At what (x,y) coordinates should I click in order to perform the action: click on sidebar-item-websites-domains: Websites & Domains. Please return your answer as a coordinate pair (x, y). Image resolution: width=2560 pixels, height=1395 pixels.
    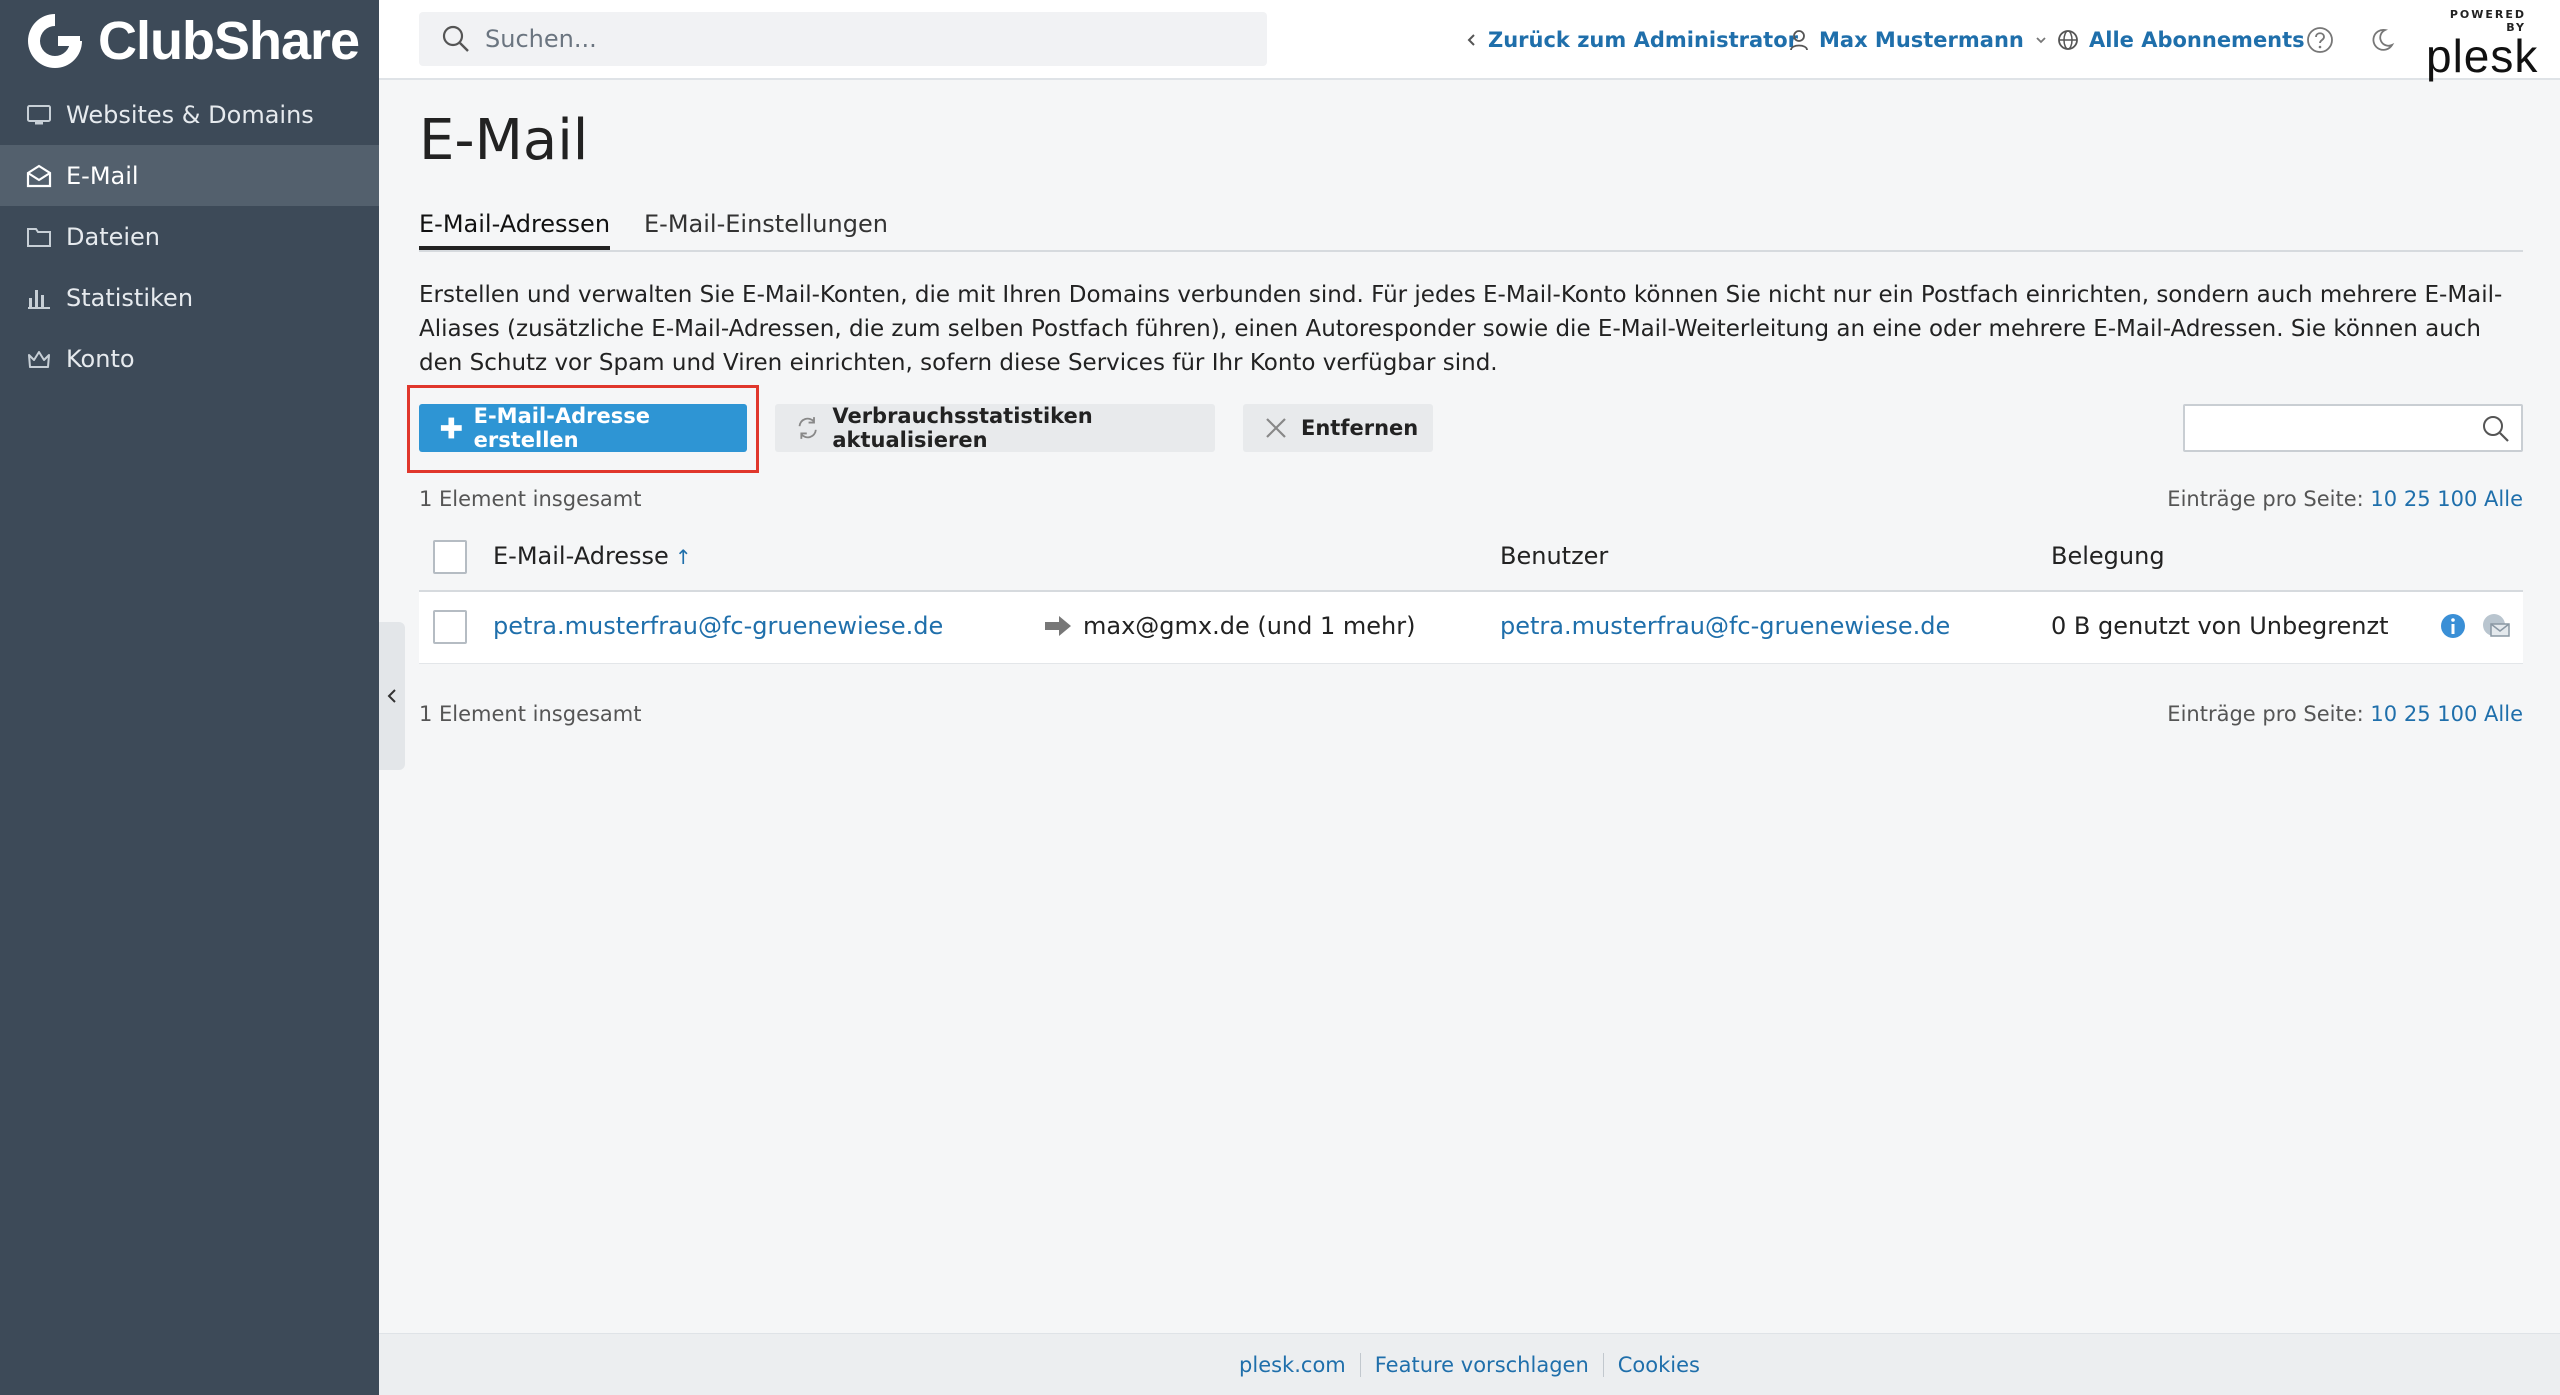
    Looking at the image, I should click on (189, 114).